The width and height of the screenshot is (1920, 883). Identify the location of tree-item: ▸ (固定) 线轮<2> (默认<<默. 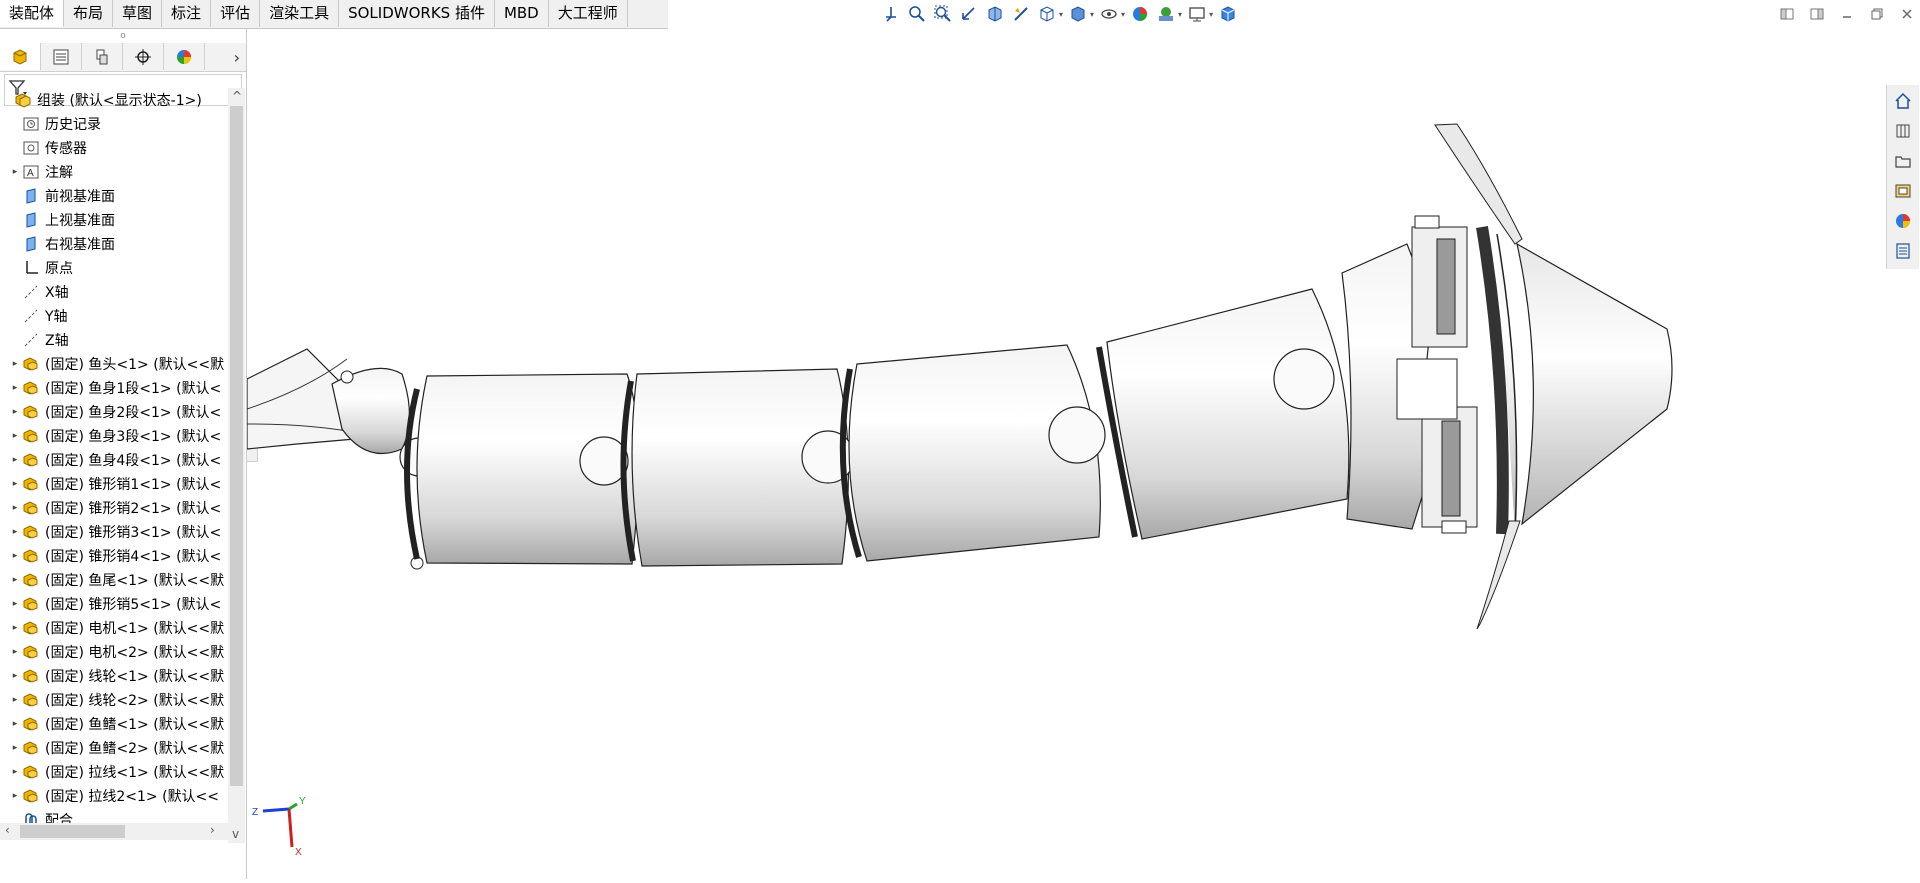
(113, 700).